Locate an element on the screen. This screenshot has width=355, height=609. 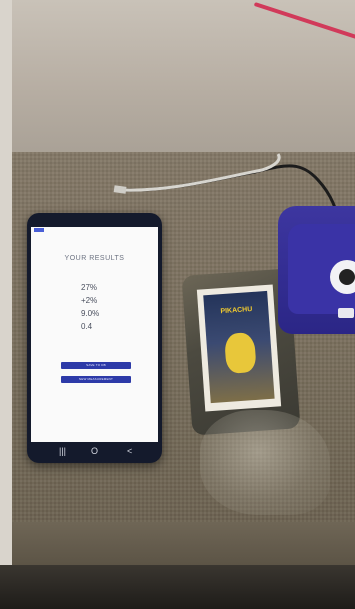
device-button-center is located at coordinates (347, 277).